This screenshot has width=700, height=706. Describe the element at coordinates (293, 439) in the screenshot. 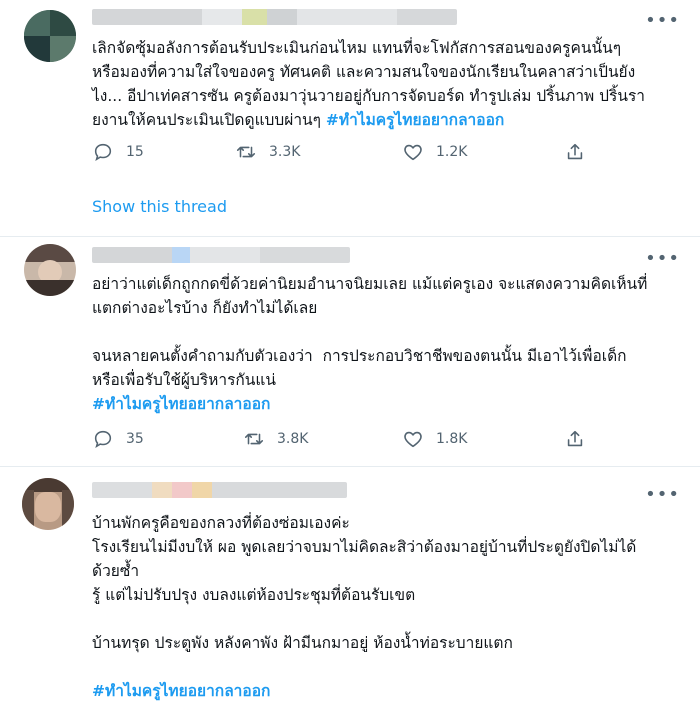

I see `retweet-count: 3.8K` at that location.